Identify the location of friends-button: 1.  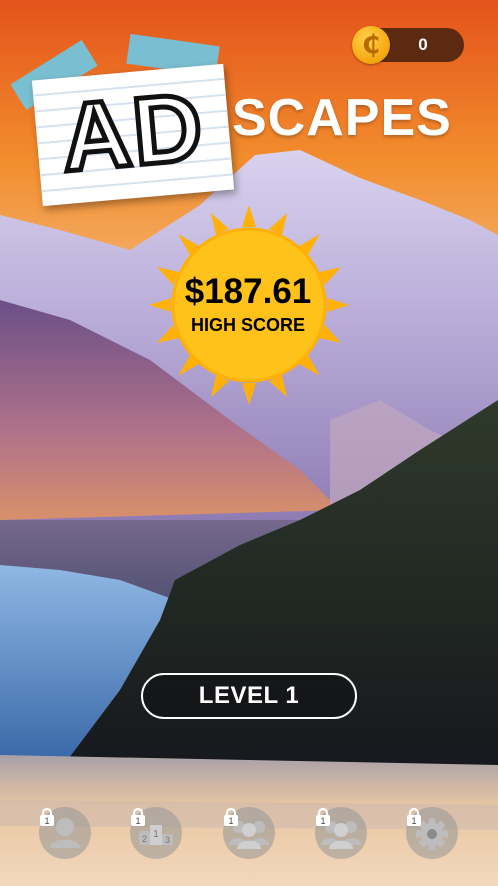
(249, 833).